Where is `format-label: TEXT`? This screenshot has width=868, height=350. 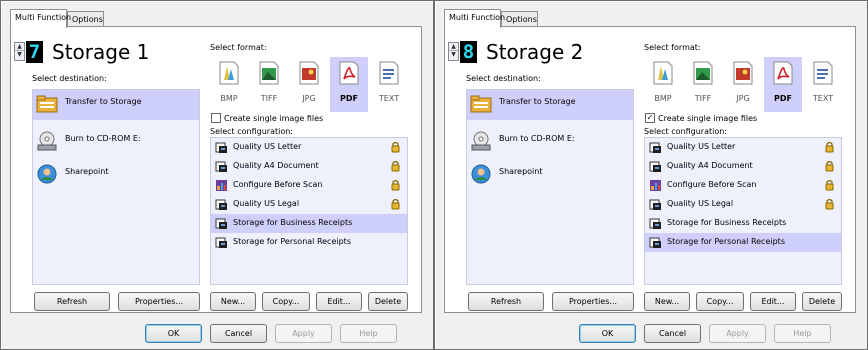 format-label: TEXT is located at coordinates (823, 98).